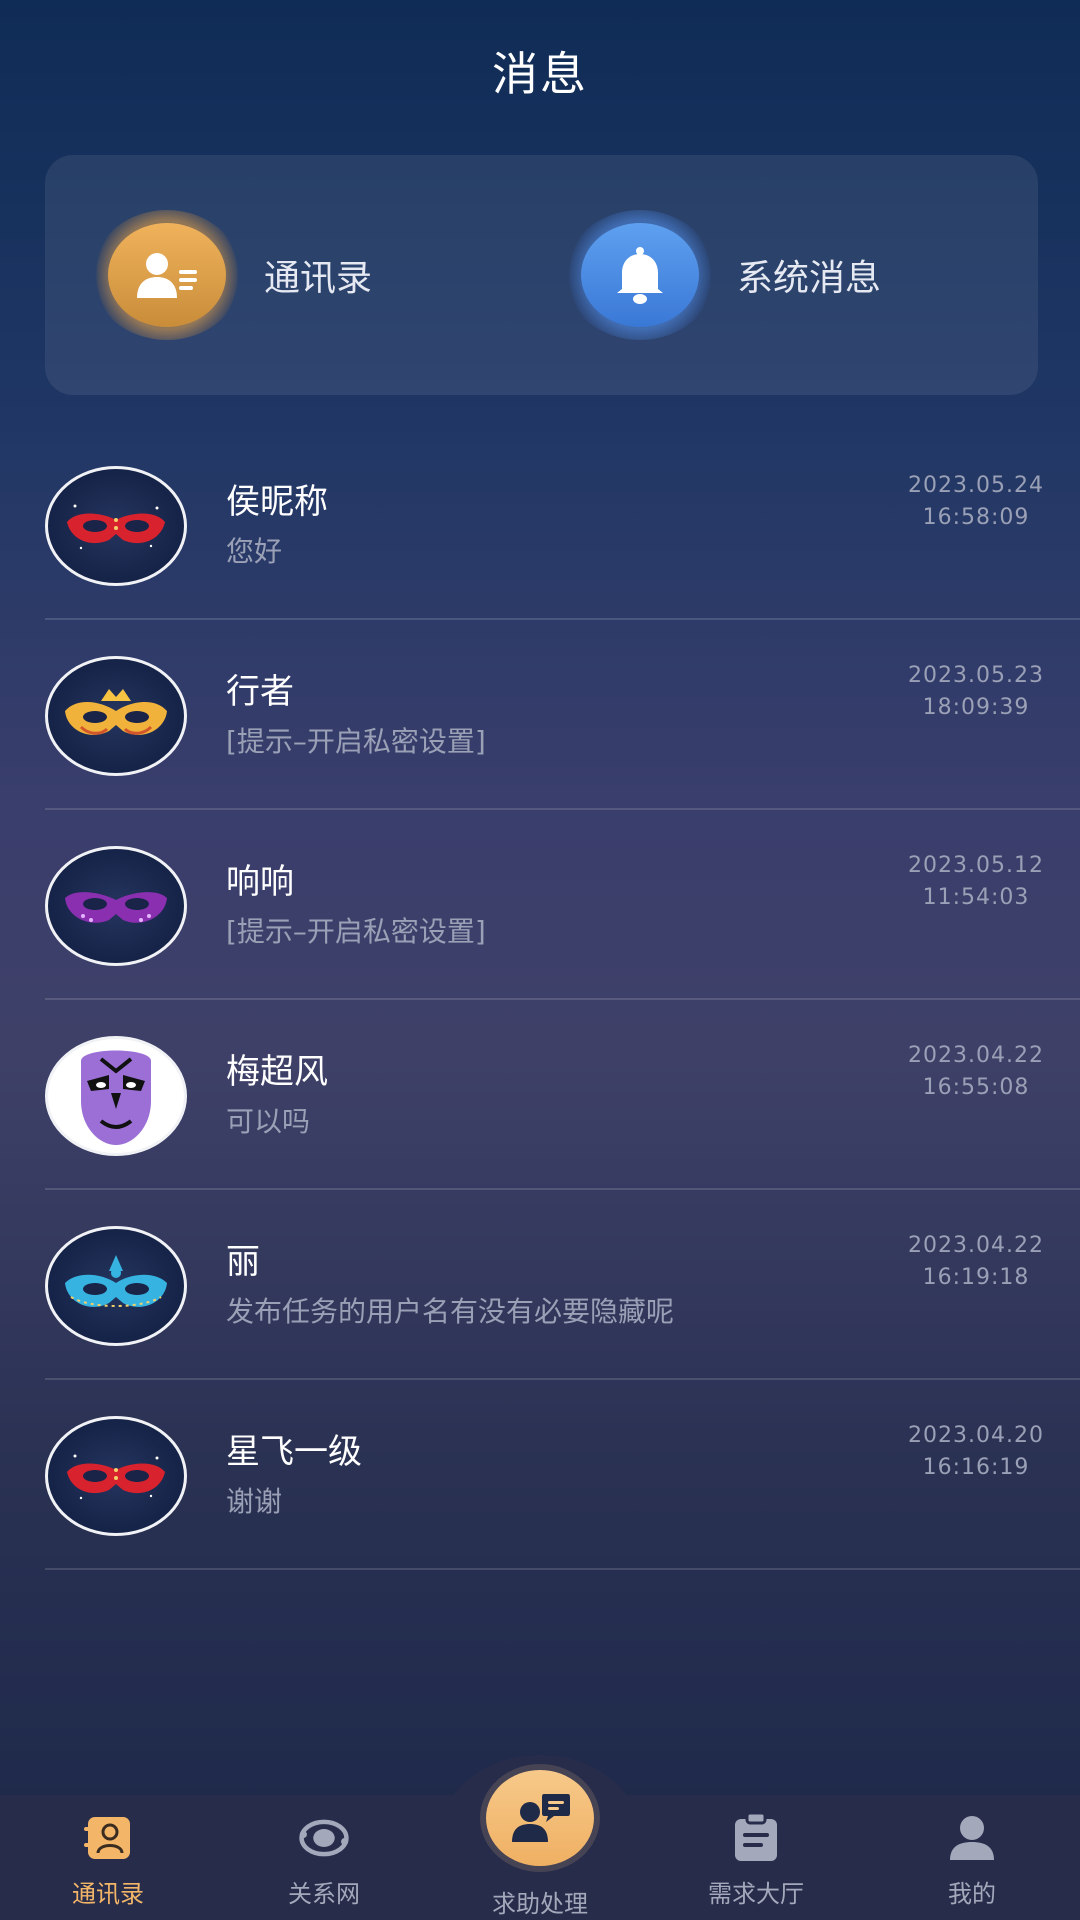  Describe the element at coordinates (976, 1072) in the screenshot. I see `conversation-timestamp: 2023.04.22 16:55:08` at that location.